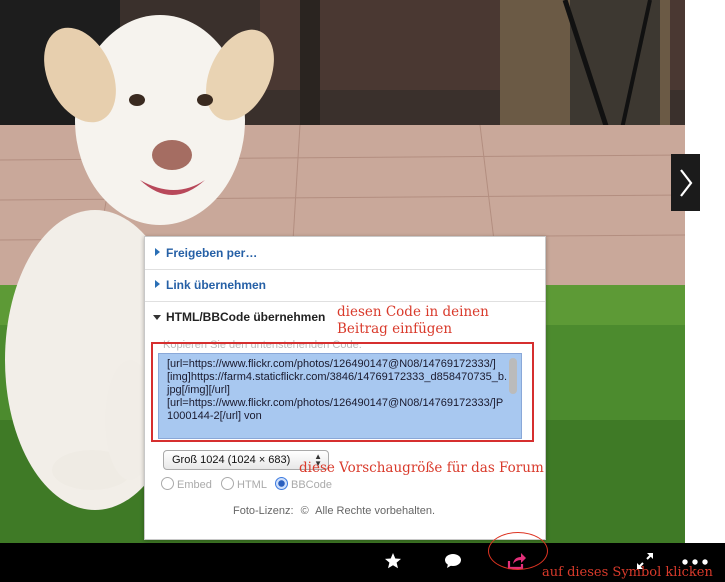 This screenshot has width=725, height=582. I want to click on next-photo-button, so click(685, 182).